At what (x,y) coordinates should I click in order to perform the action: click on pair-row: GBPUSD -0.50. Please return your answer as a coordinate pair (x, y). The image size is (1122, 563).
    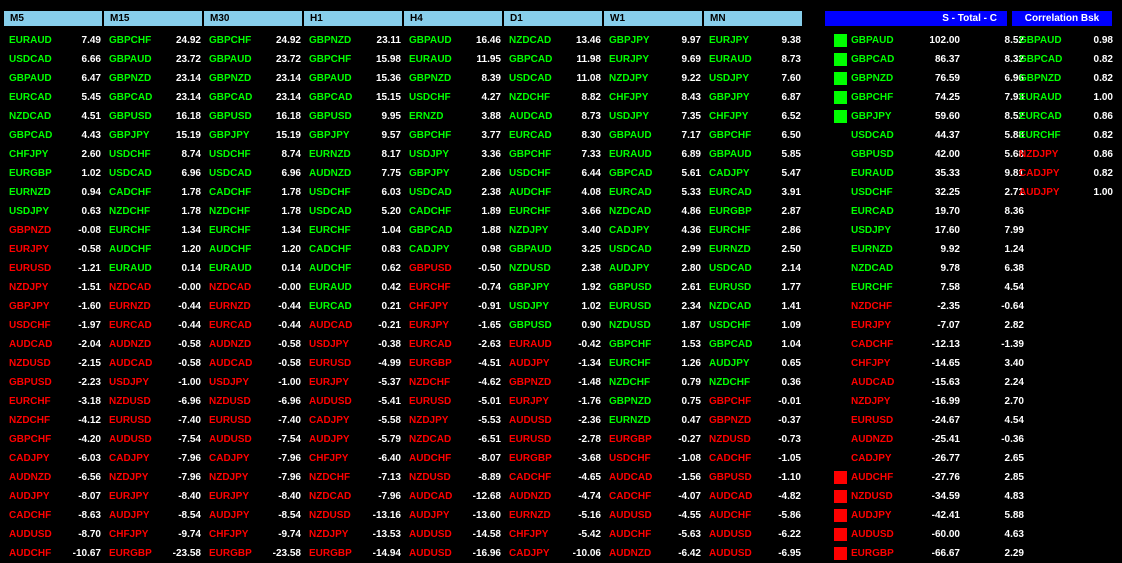
    Looking at the image, I should click on (455, 268).